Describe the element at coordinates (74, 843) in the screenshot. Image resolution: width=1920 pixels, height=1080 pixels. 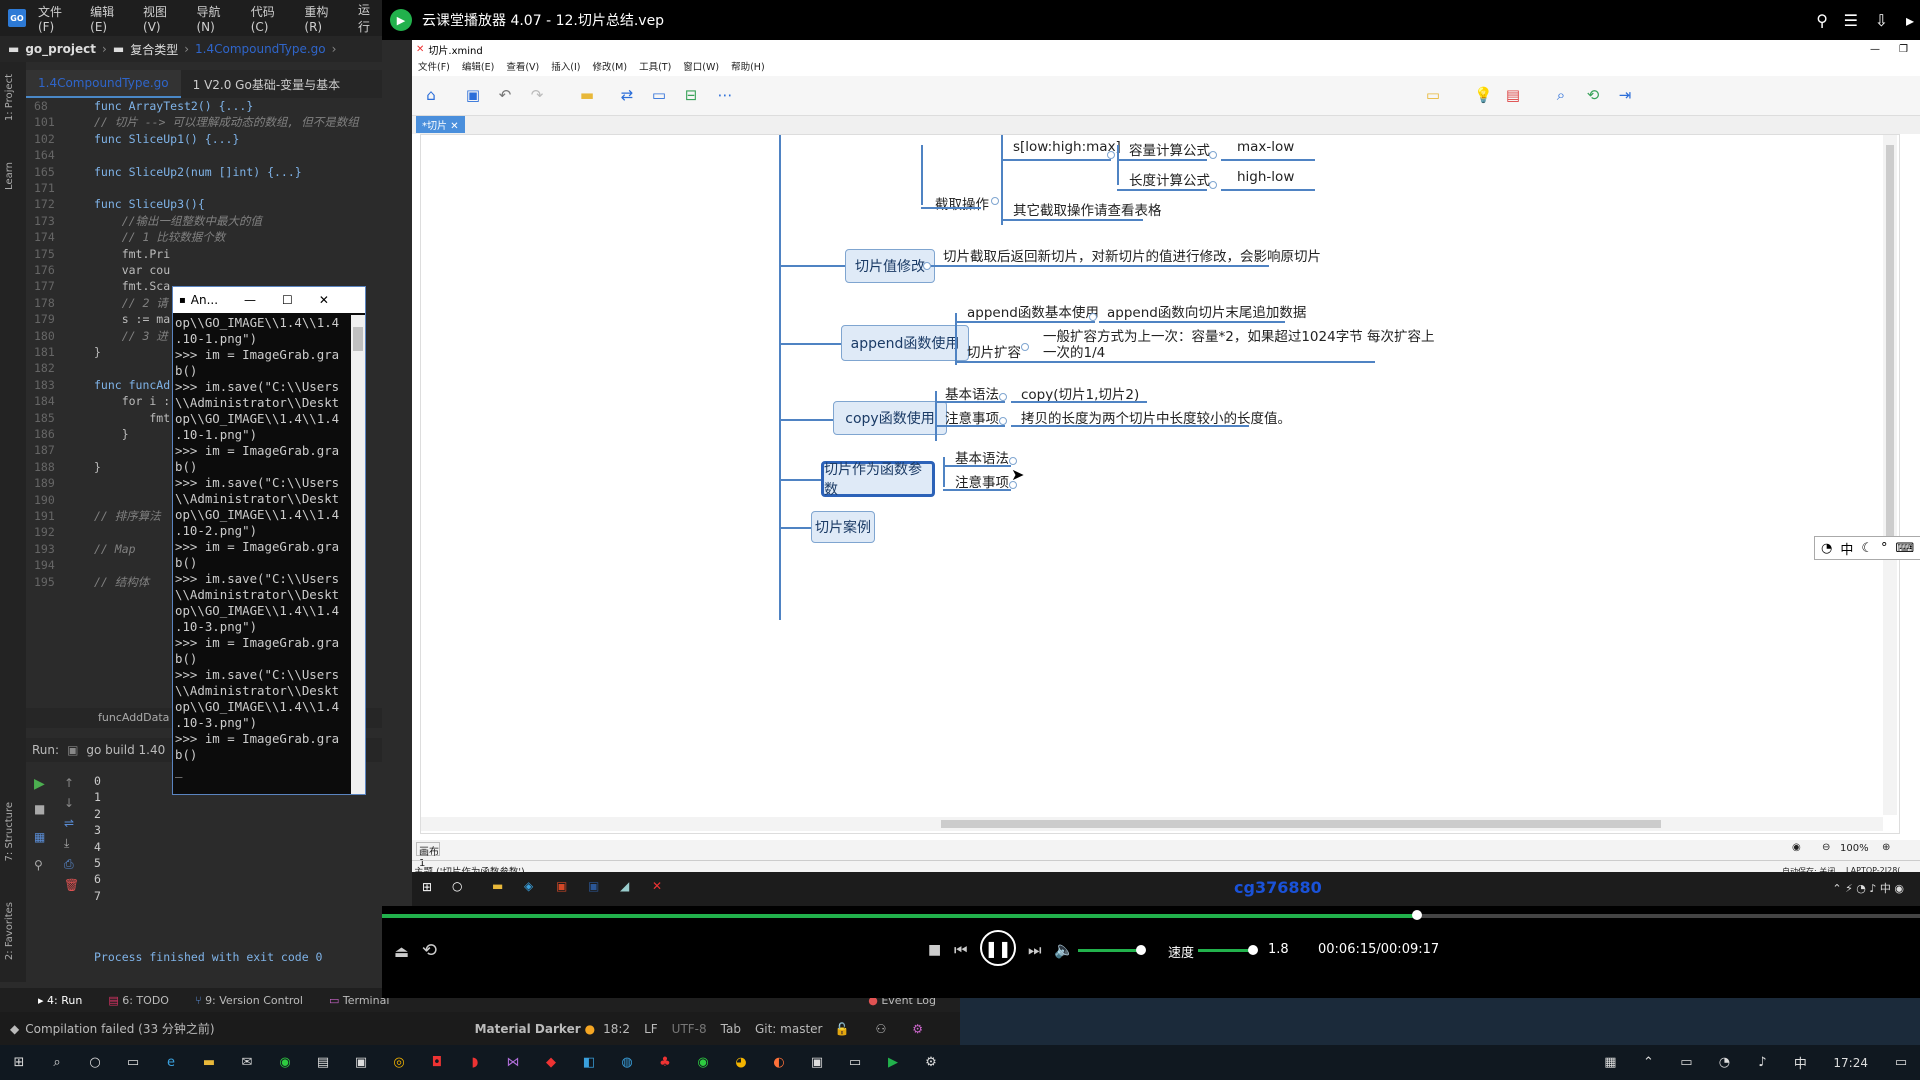
I see `scroll-end-icon: ⤓` at that location.